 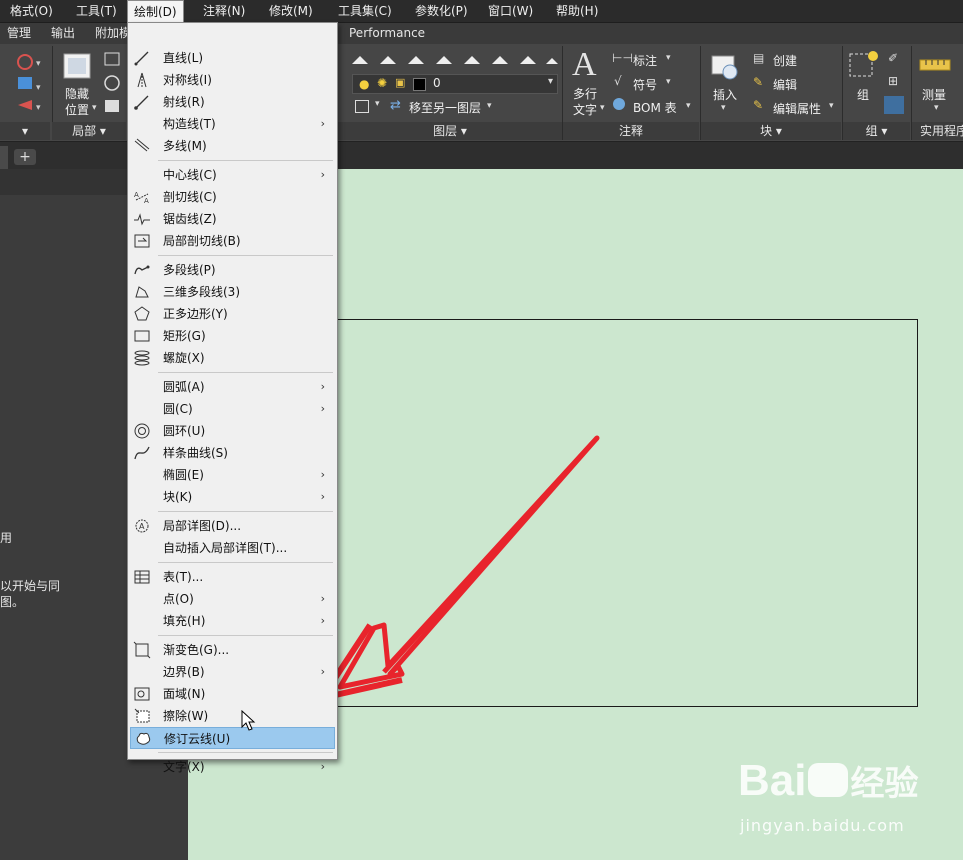 What do you see at coordinates (12, 602) in the screenshot?
I see `left-panel-text-3: 图。` at bounding box center [12, 602].